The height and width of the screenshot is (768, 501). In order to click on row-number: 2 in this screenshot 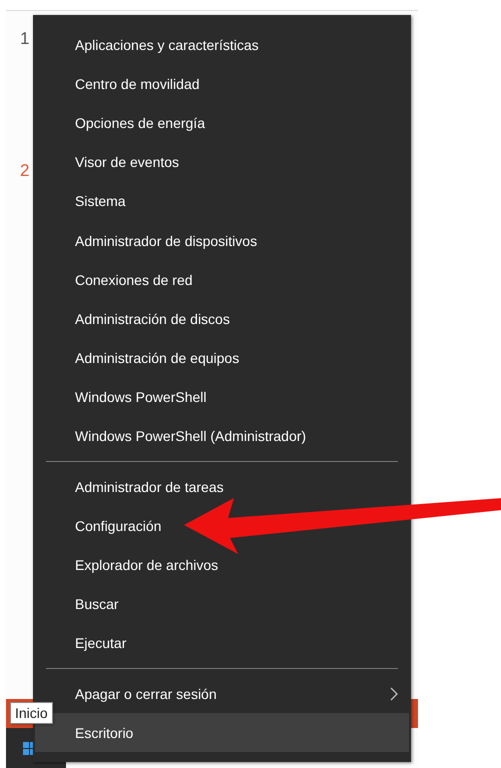, I will do `click(25, 171)`.